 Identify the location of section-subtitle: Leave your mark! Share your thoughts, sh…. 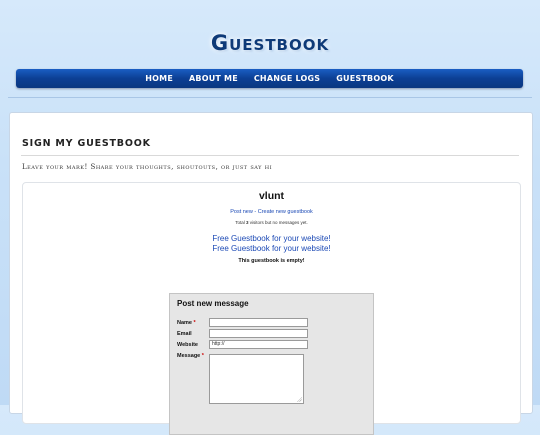
(147, 167).